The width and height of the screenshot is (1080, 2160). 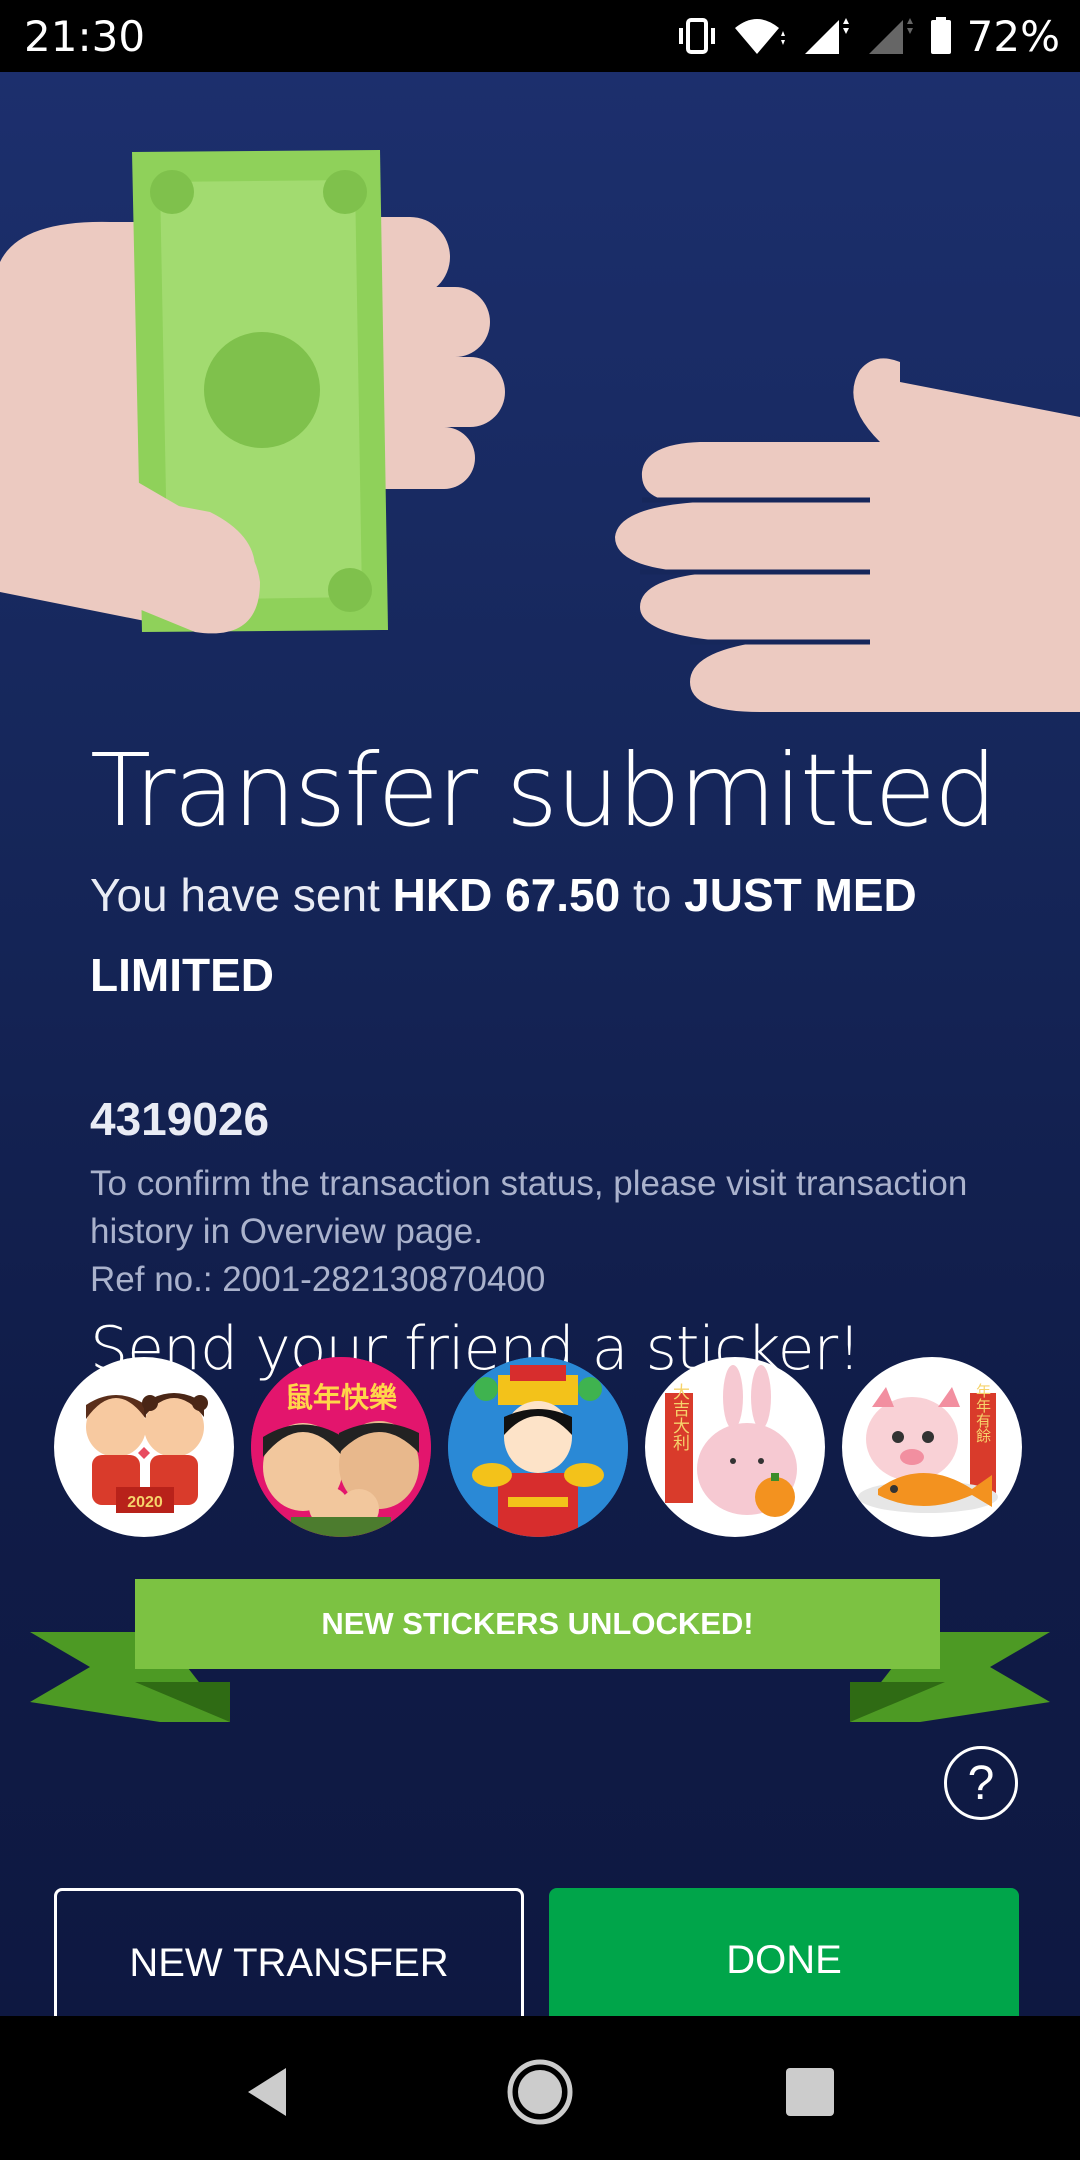 I want to click on signal-empty-icon, so click(x=890, y=36).